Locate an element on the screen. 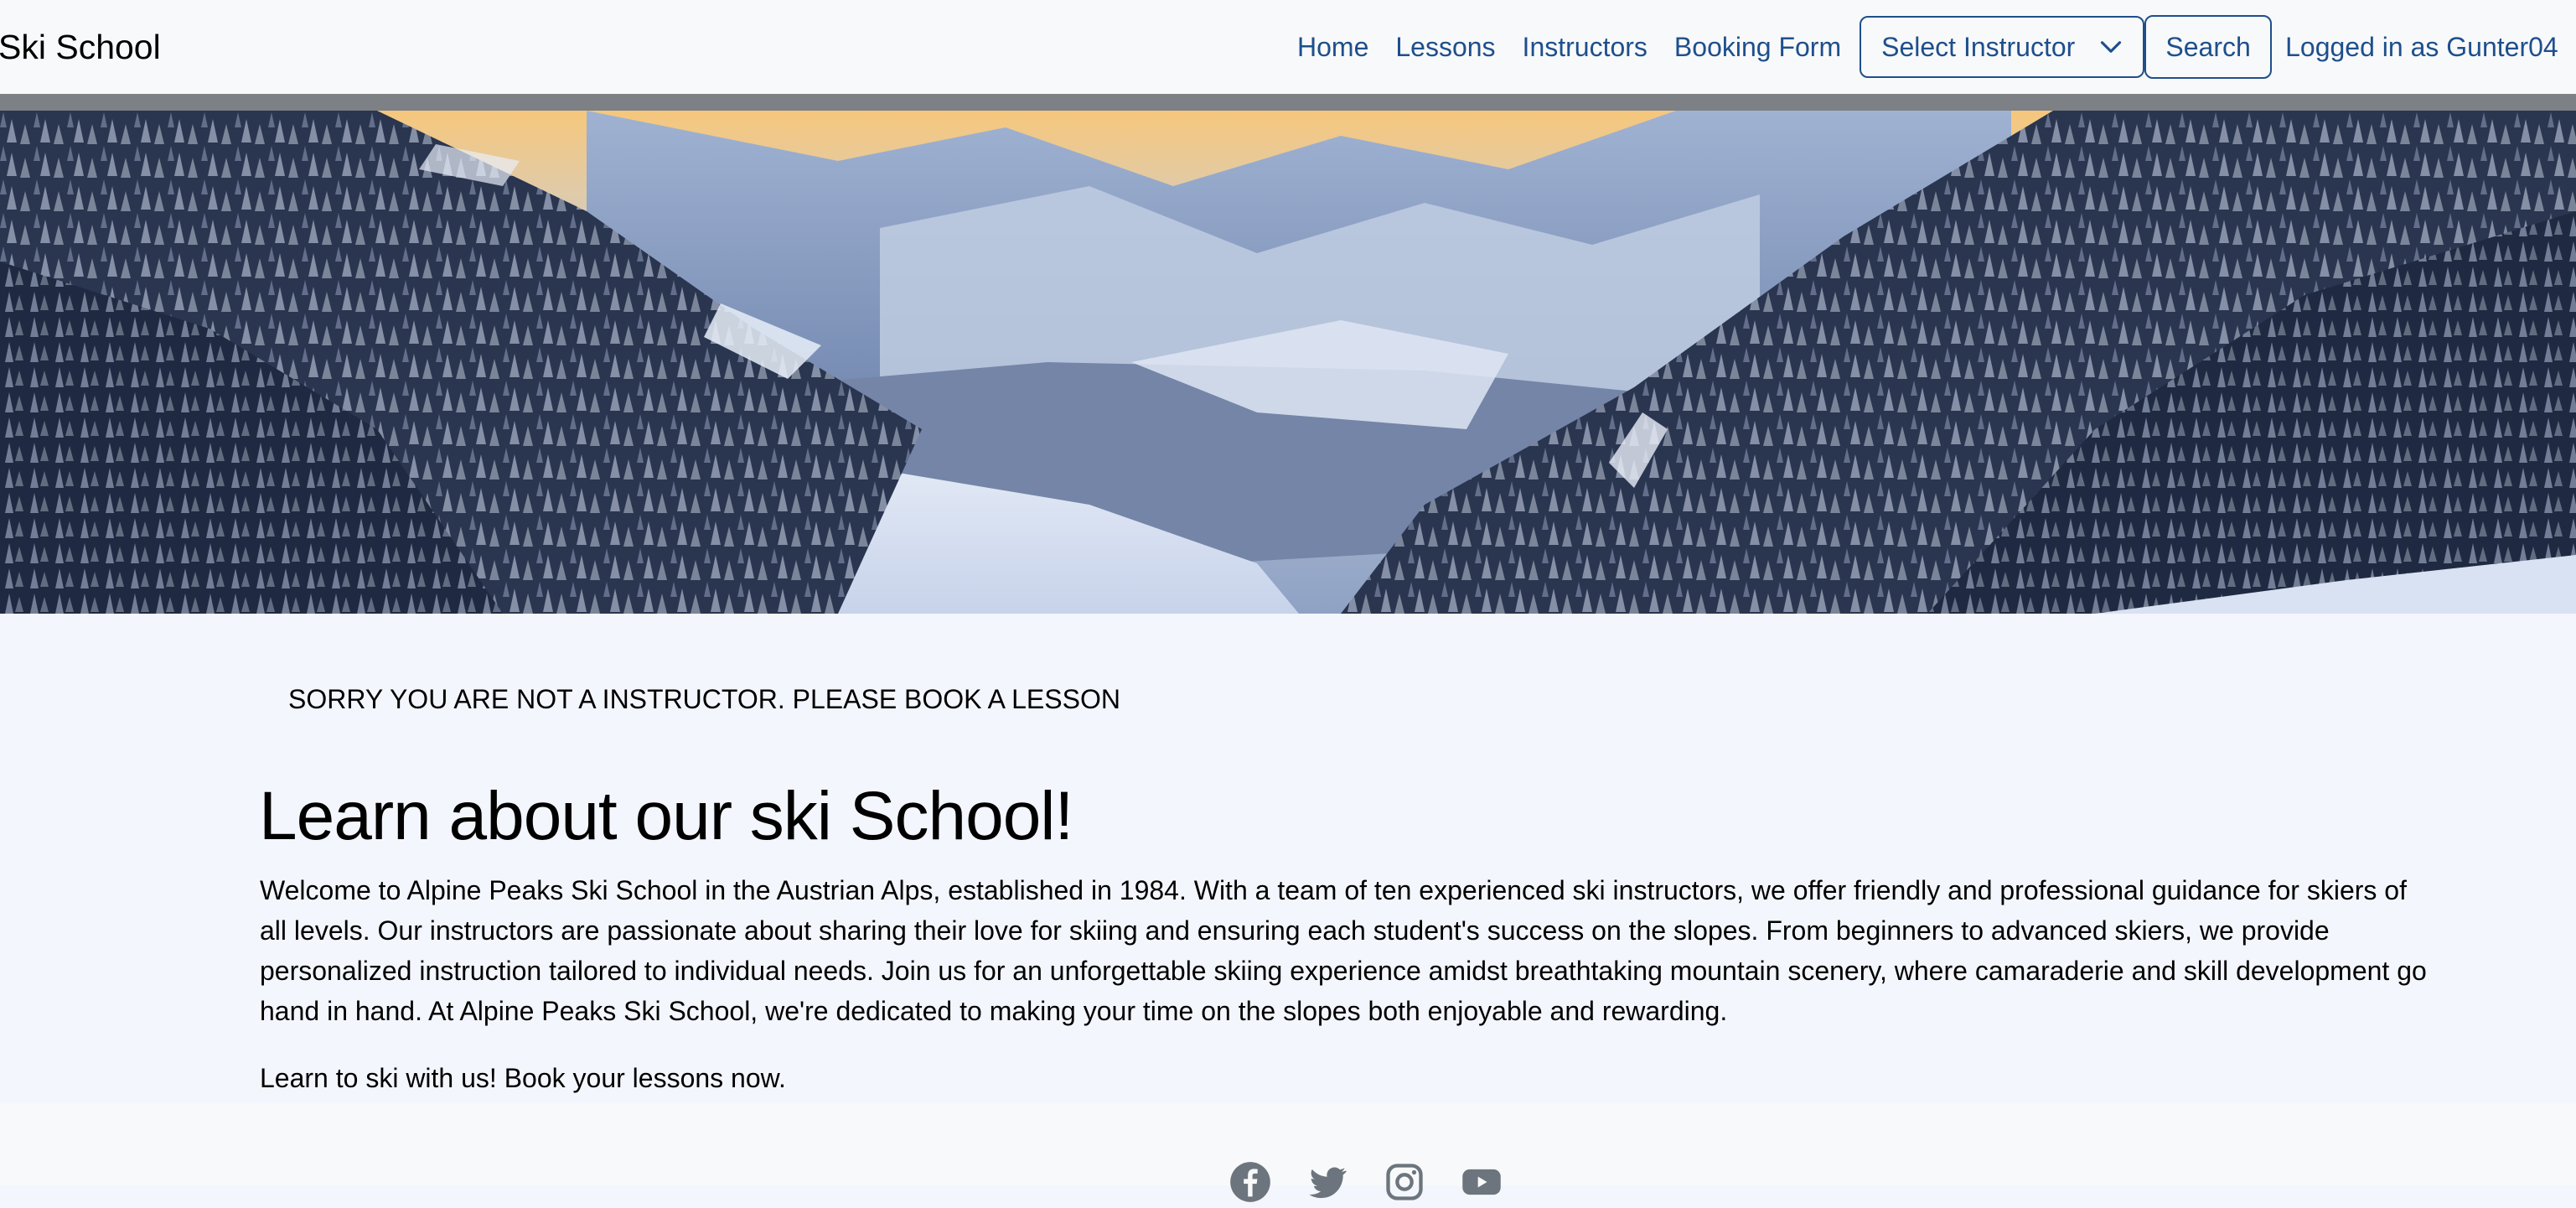 The height and width of the screenshot is (1208, 2576). search-button: Search is located at coordinates (2208, 47).